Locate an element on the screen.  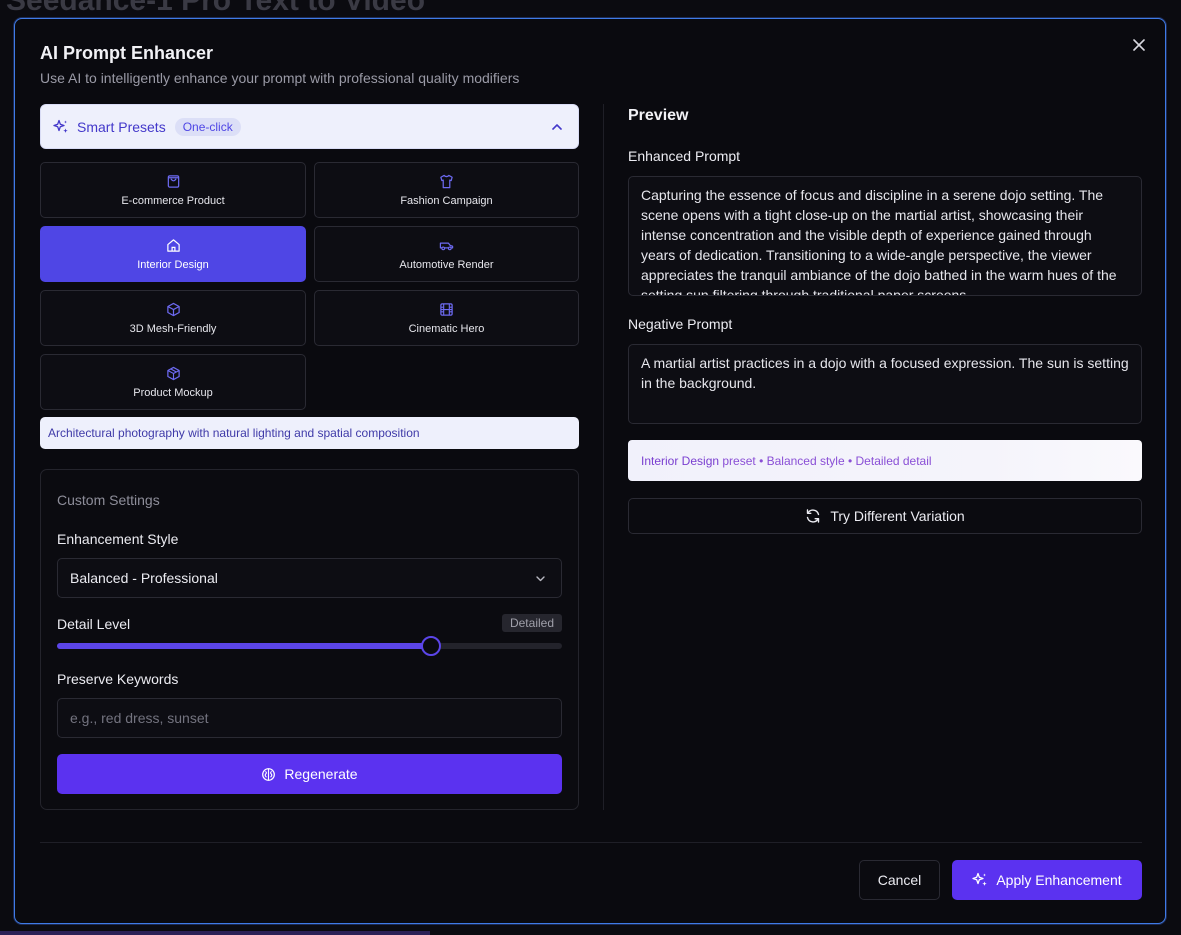
cube-icon is located at coordinates (173, 309).